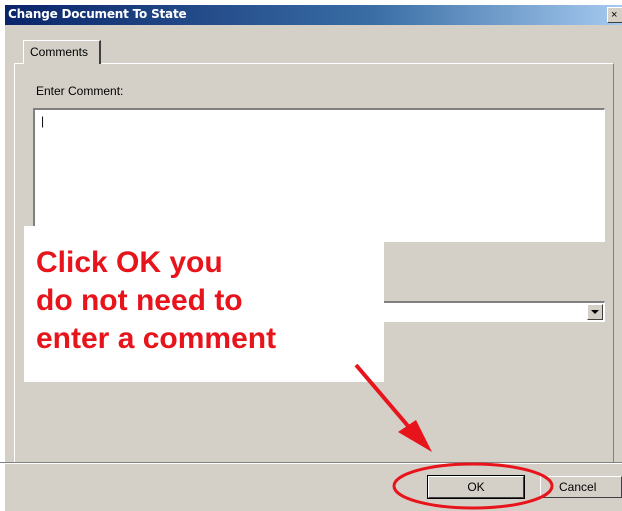 This screenshot has width=622, height=511. I want to click on dropdown-button, so click(595, 312).